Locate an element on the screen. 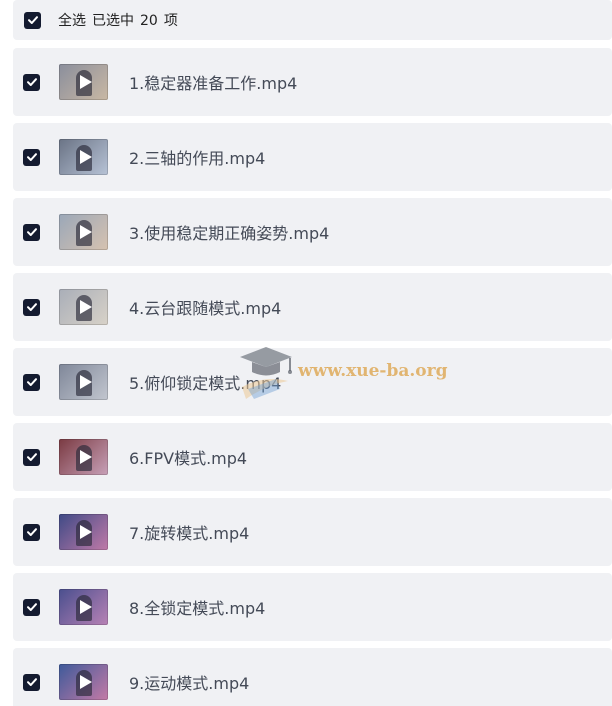 This screenshot has width=612, height=706. file-row: 8.全锁定模式.mp4 is located at coordinates (312, 607).